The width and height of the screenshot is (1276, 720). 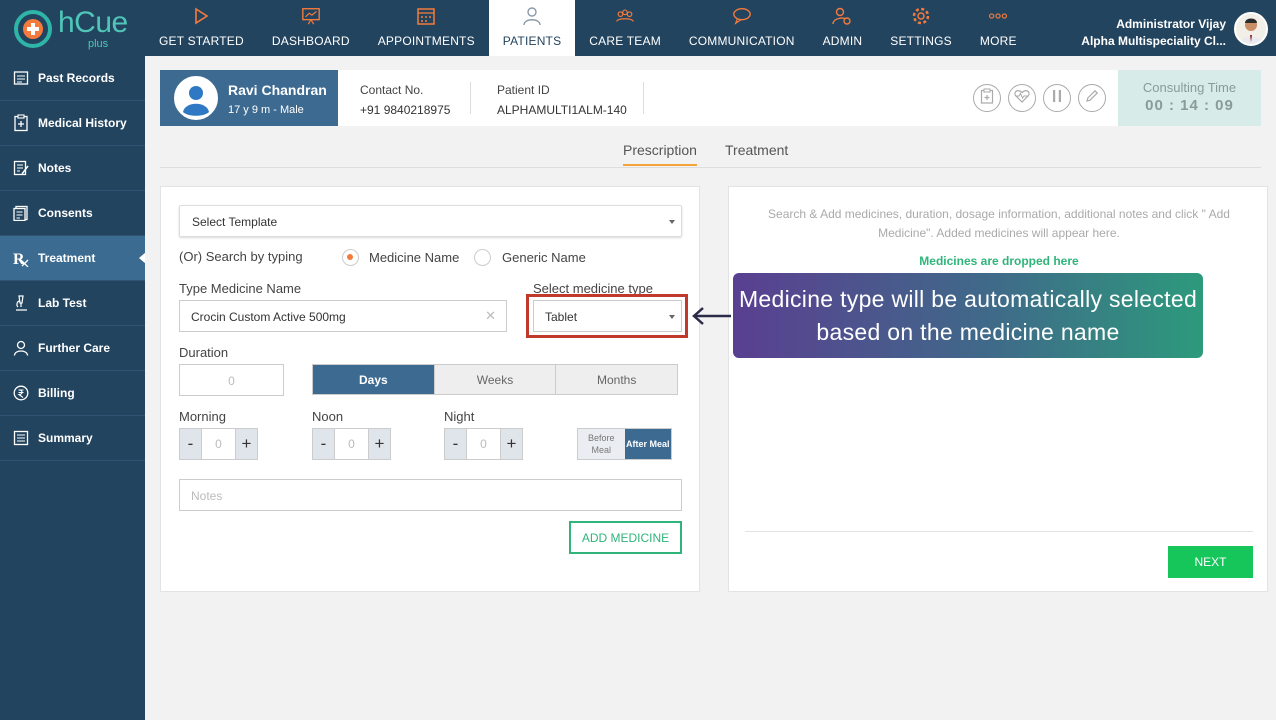 I want to click on tab-prescription: Prescription, so click(x=660, y=154).